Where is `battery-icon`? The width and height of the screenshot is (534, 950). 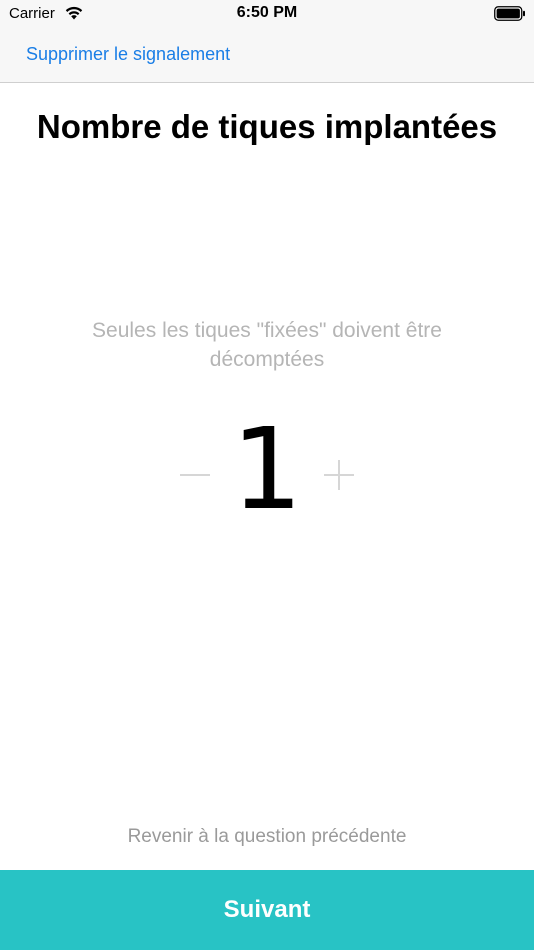 battery-icon is located at coordinates (509, 13).